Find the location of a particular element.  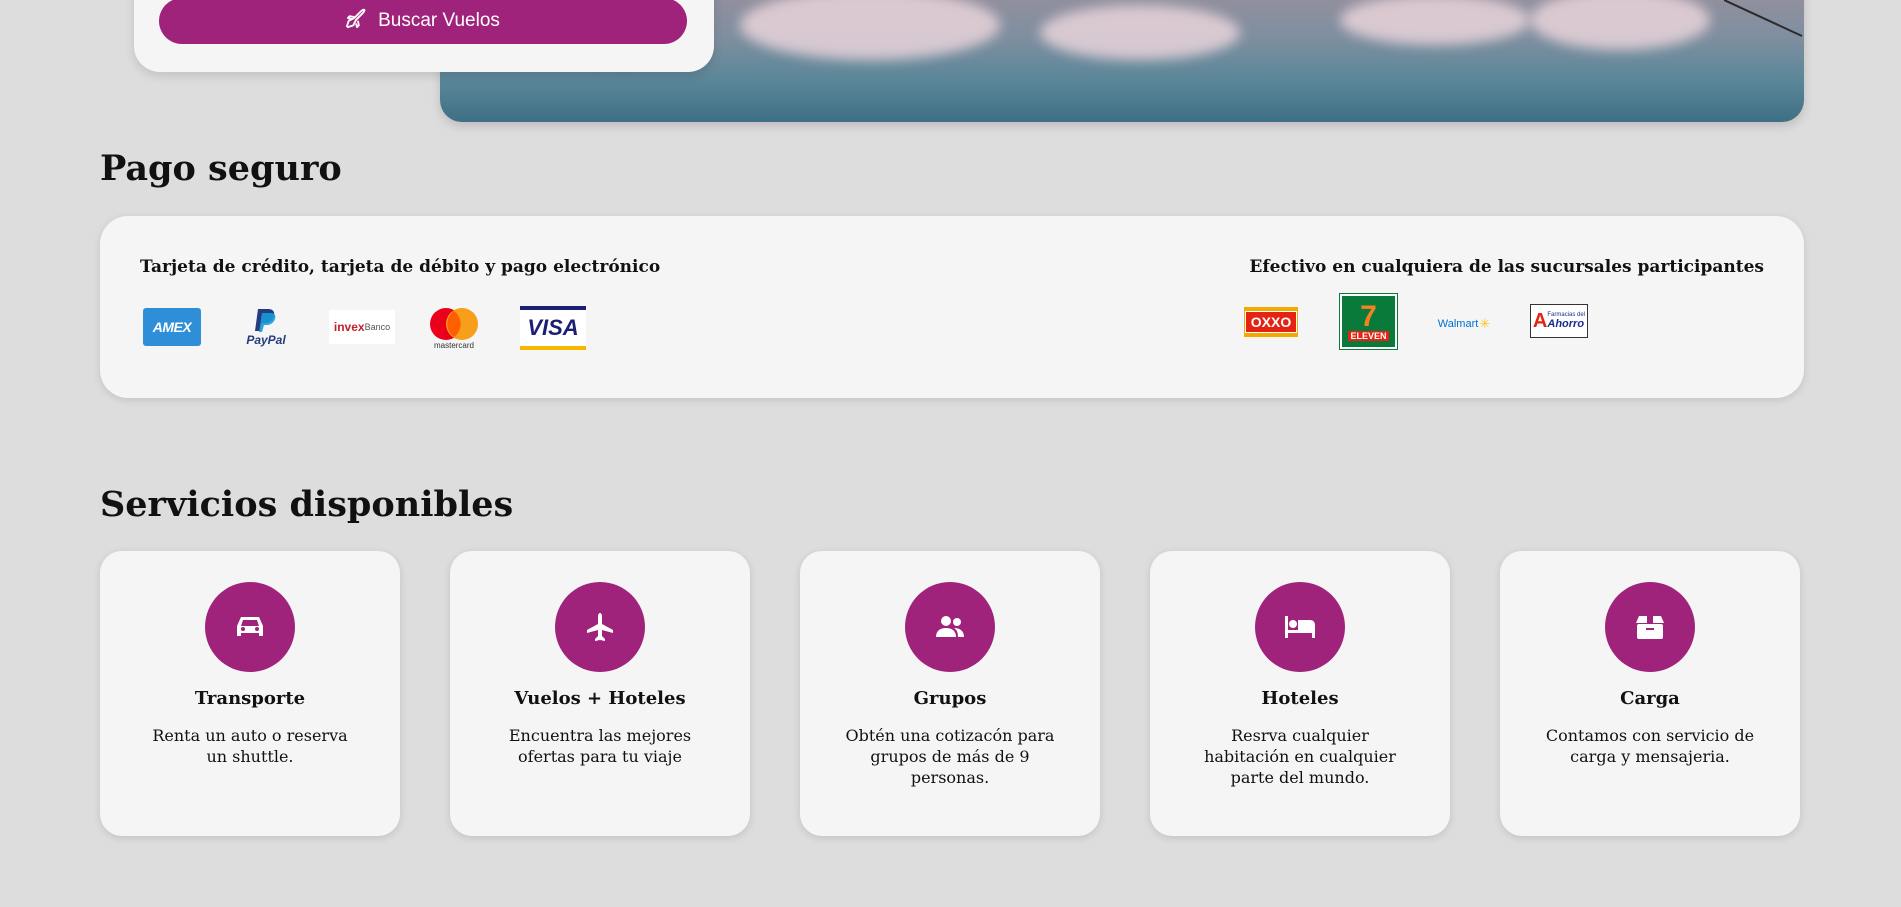

paypal-logo: PayPal is located at coordinates (266, 327).